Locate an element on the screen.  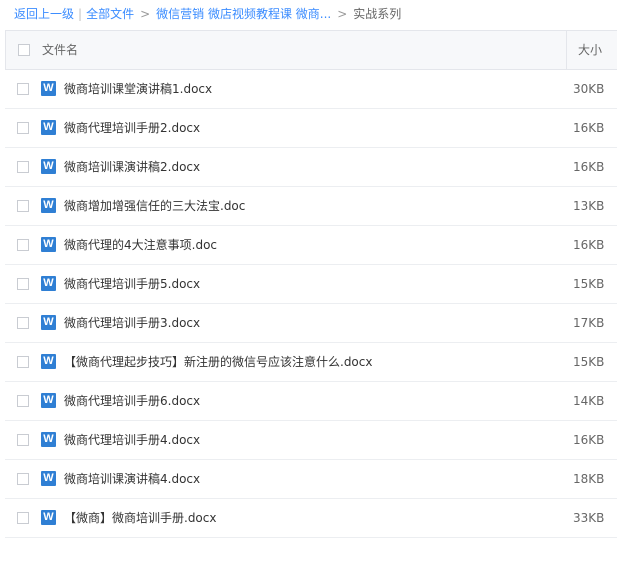
file-size: 14KB is located at coordinates (589, 401).